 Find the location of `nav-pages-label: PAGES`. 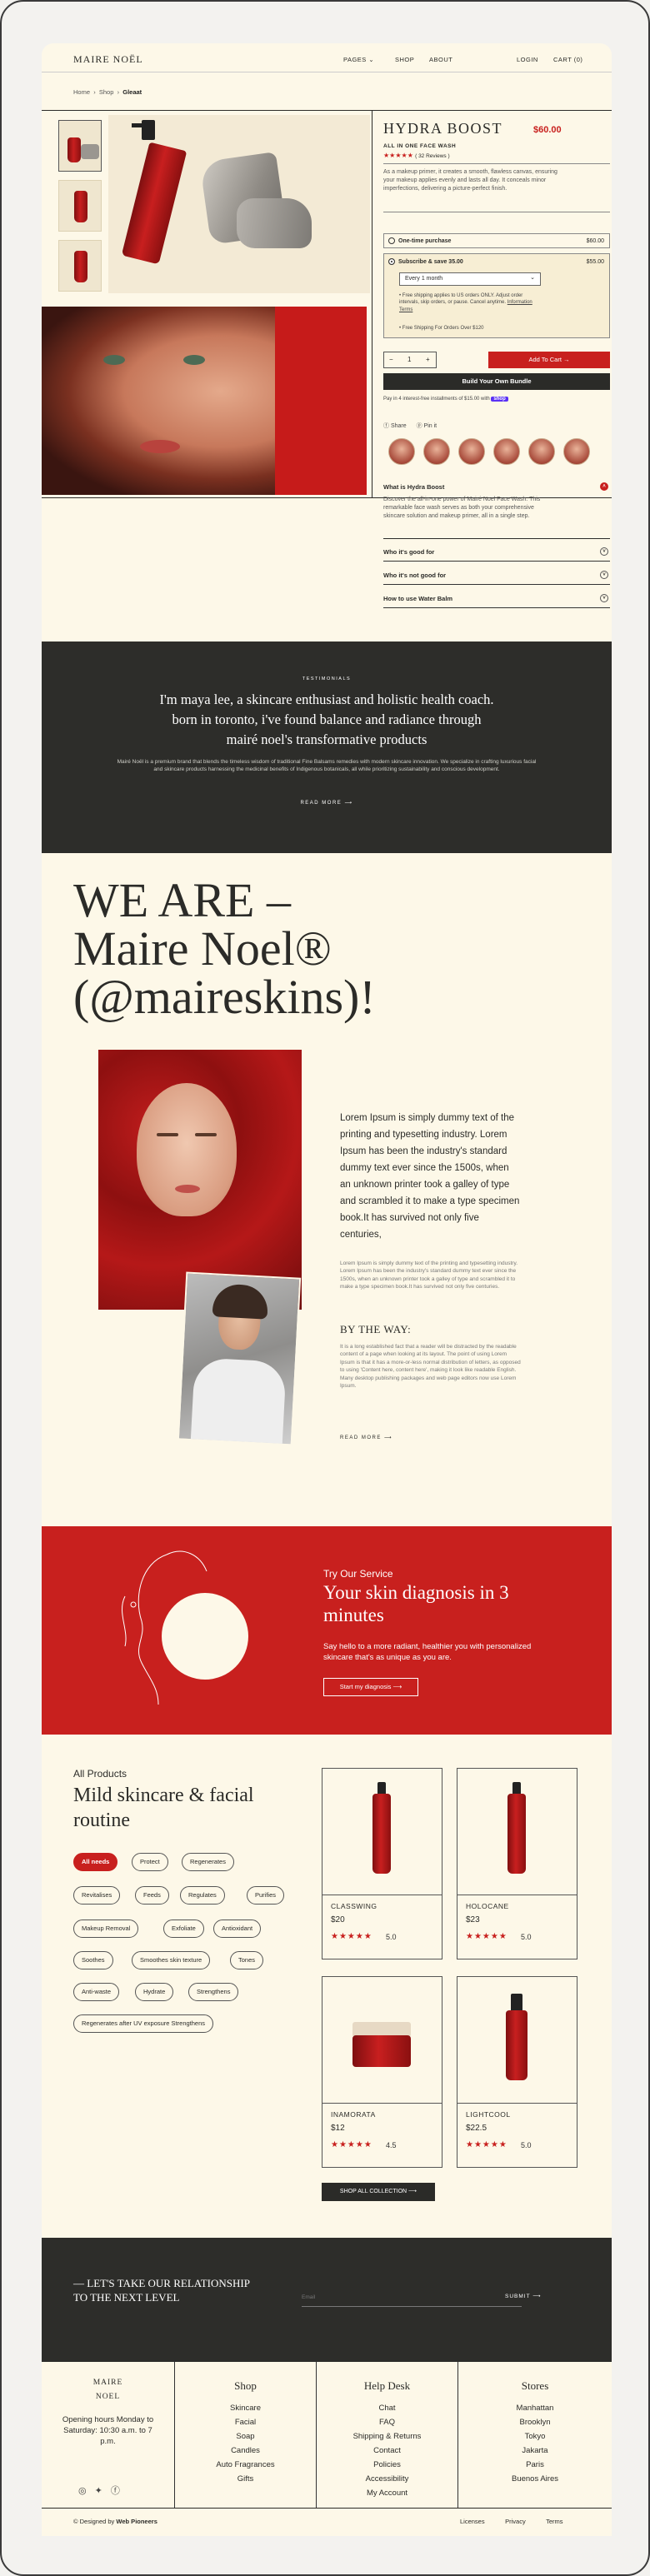

nav-pages-label: PAGES is located at coordinates (355, 59).